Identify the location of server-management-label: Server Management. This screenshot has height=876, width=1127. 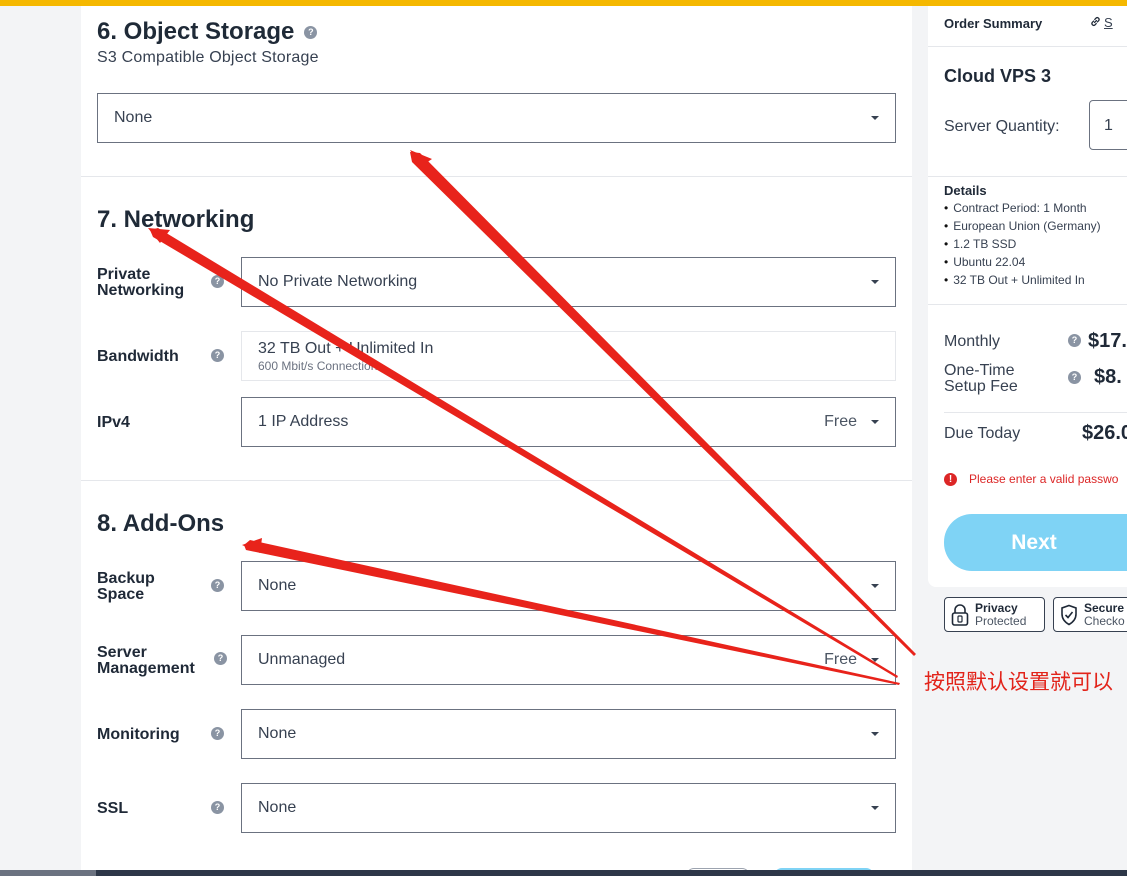
(146, 660).